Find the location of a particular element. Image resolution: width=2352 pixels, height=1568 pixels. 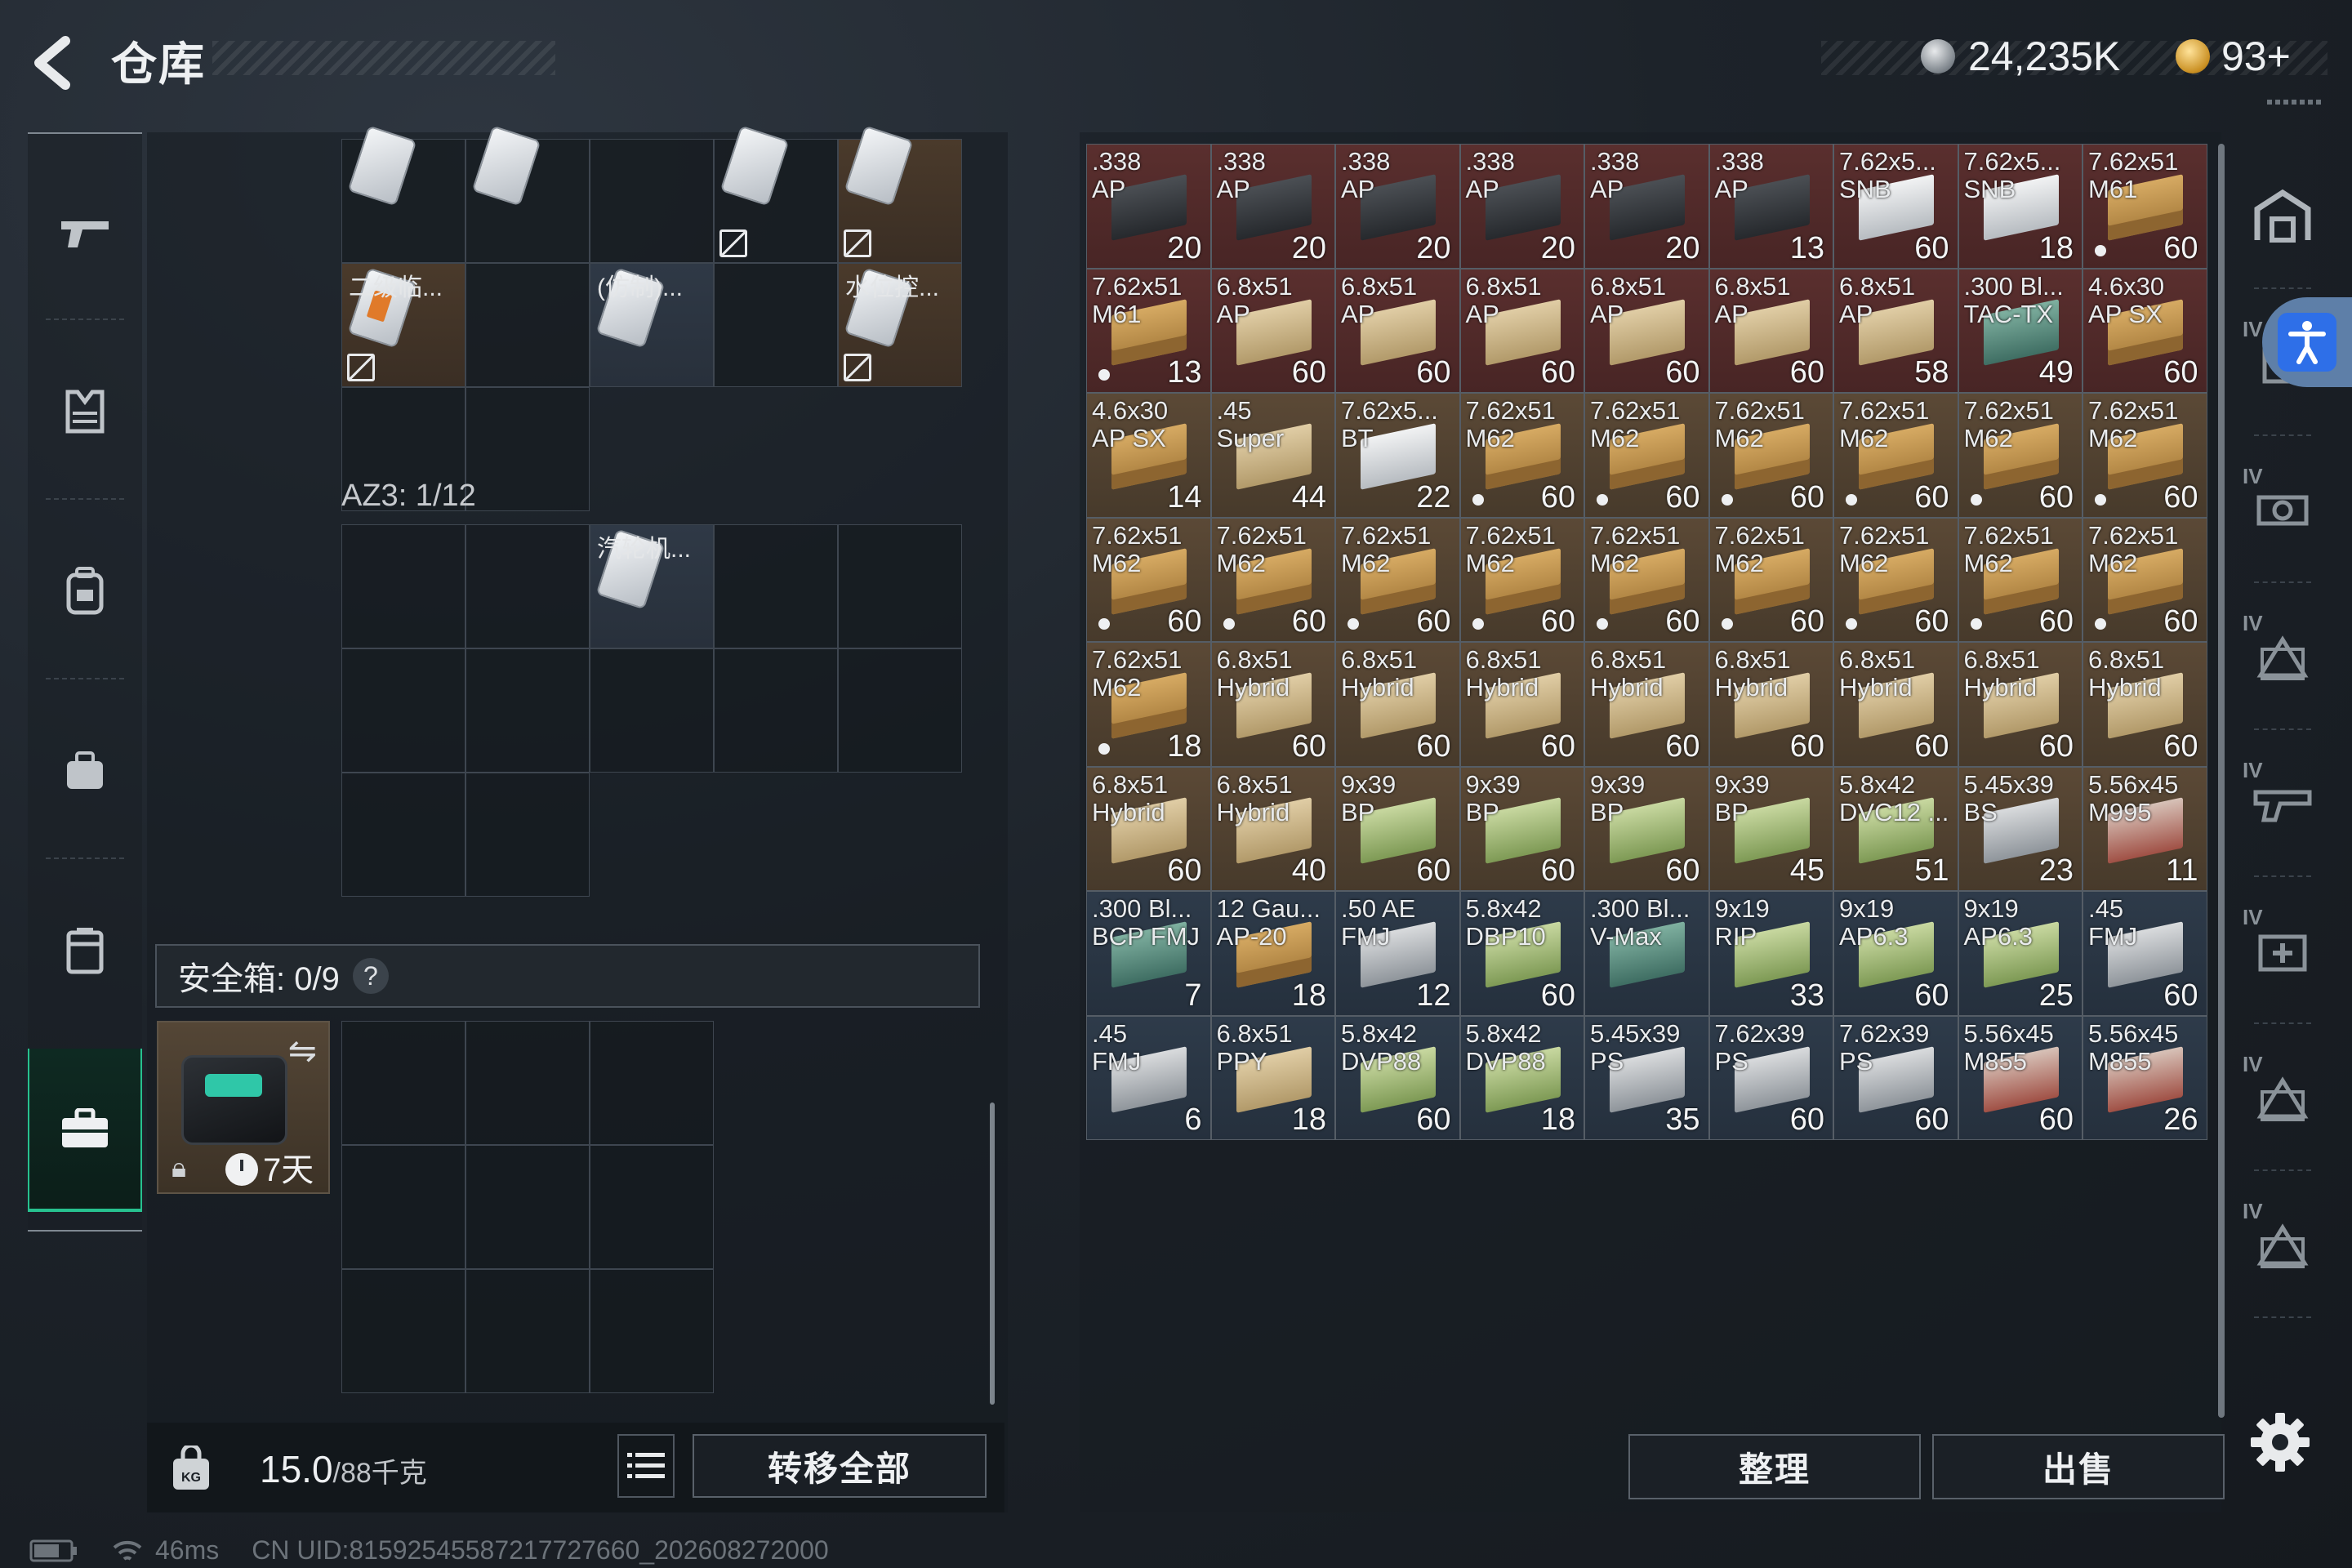

ammo-item: 5.56x45 M855 26 is located at coordinates (2144, 1077).